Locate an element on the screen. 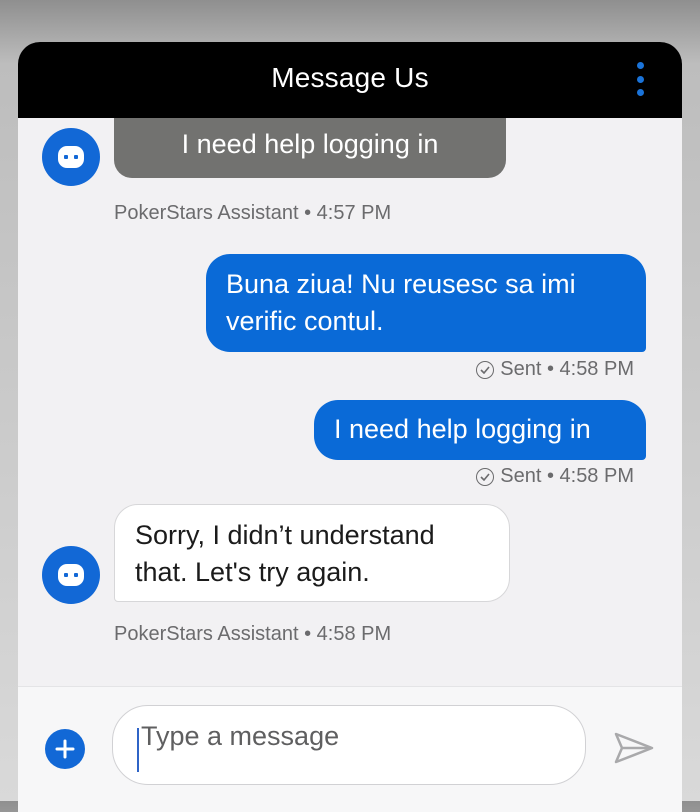  message-input-box is located at coordinates (349, 745).